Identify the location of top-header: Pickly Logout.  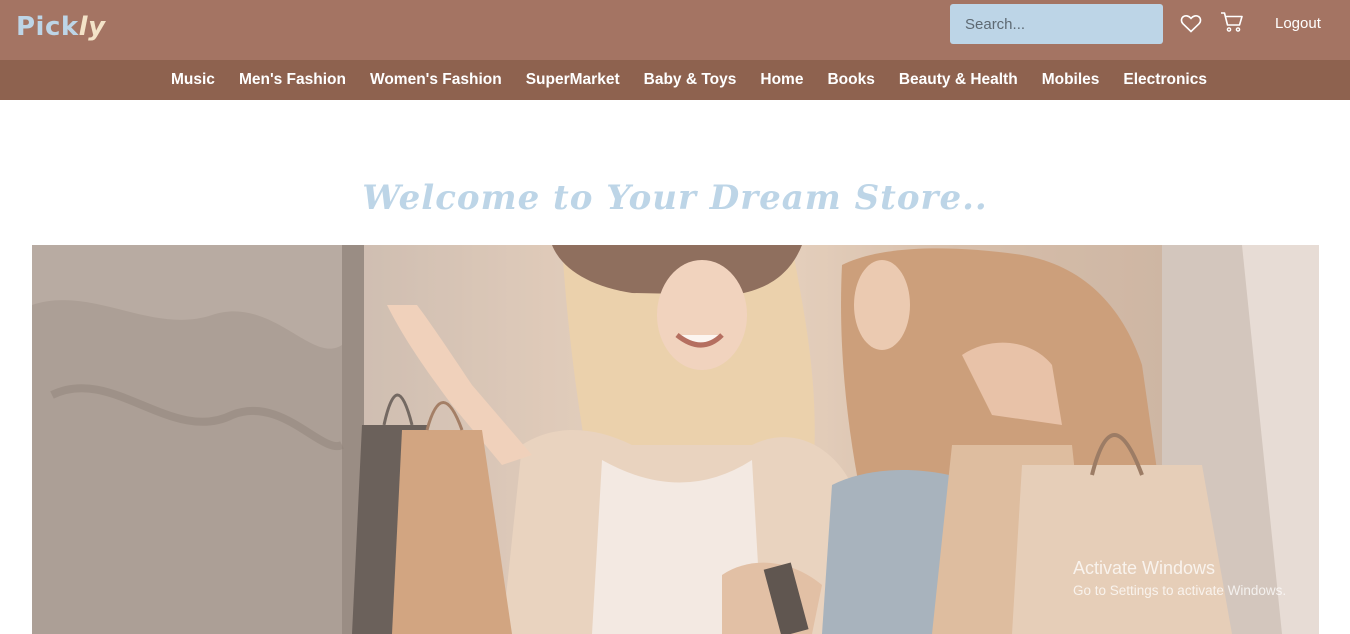
(675, 30).